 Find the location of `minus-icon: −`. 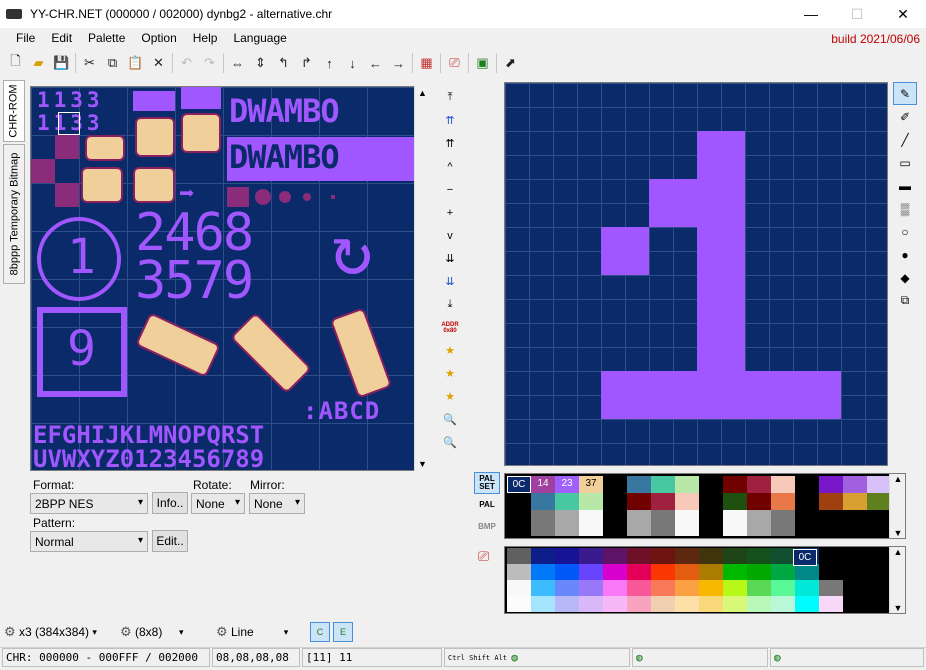

minus-icon: − is located at coordinates (450, 189).